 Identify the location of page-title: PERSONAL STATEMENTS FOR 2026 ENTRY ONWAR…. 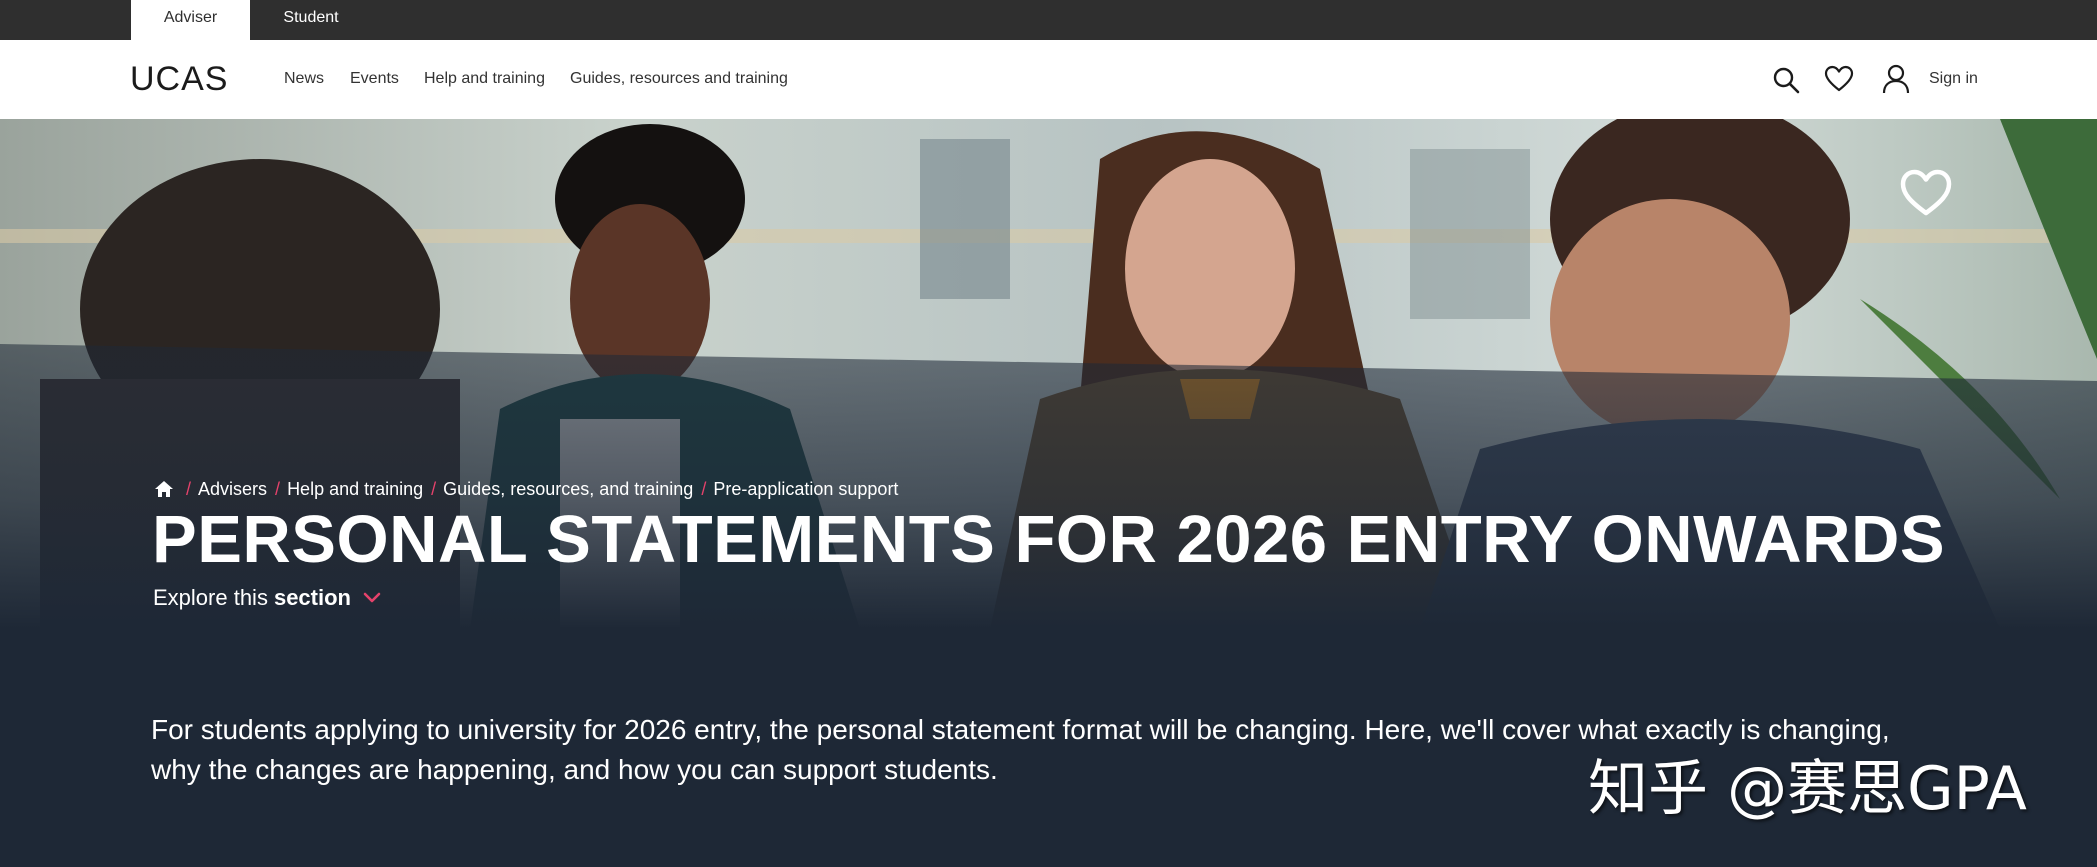
(1049, 539).